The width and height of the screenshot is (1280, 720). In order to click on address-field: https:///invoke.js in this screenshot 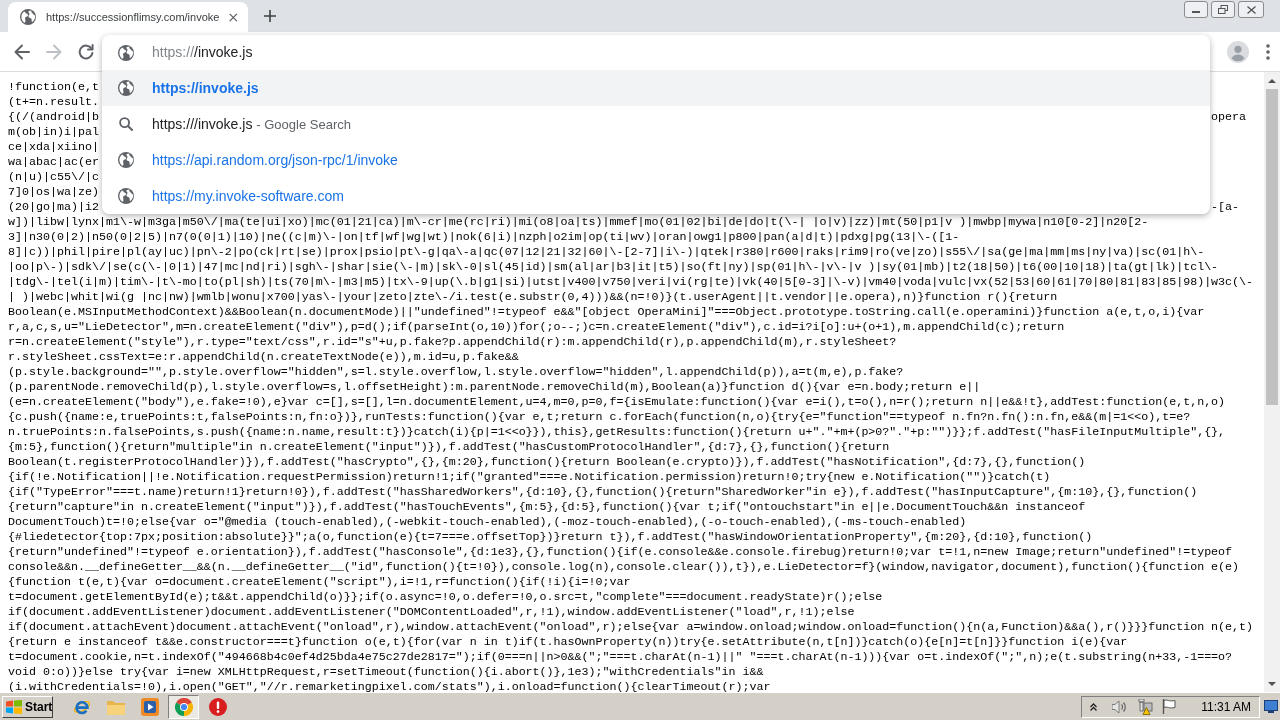, I will do `click(656, 52)`.